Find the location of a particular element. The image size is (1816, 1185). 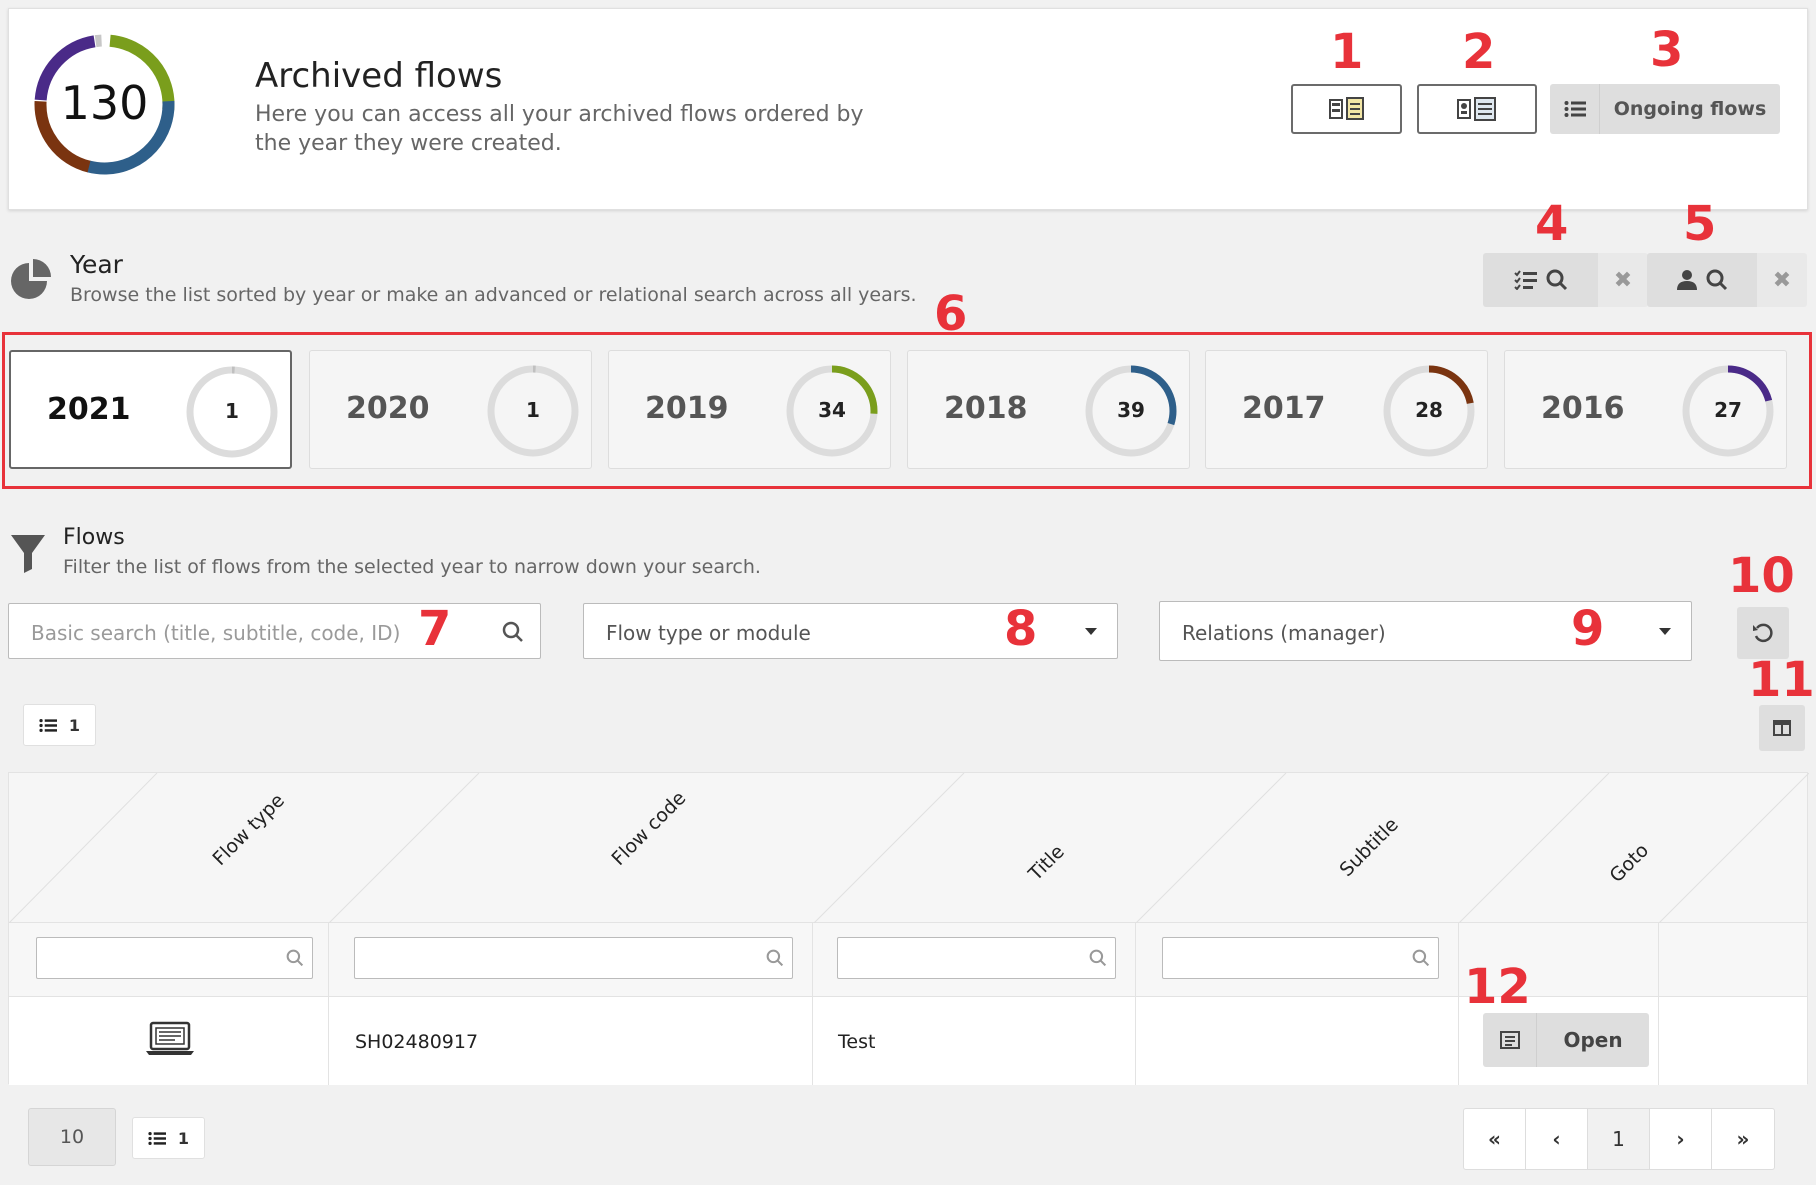

year-section-title: Year is located at coordinates (96, 264).